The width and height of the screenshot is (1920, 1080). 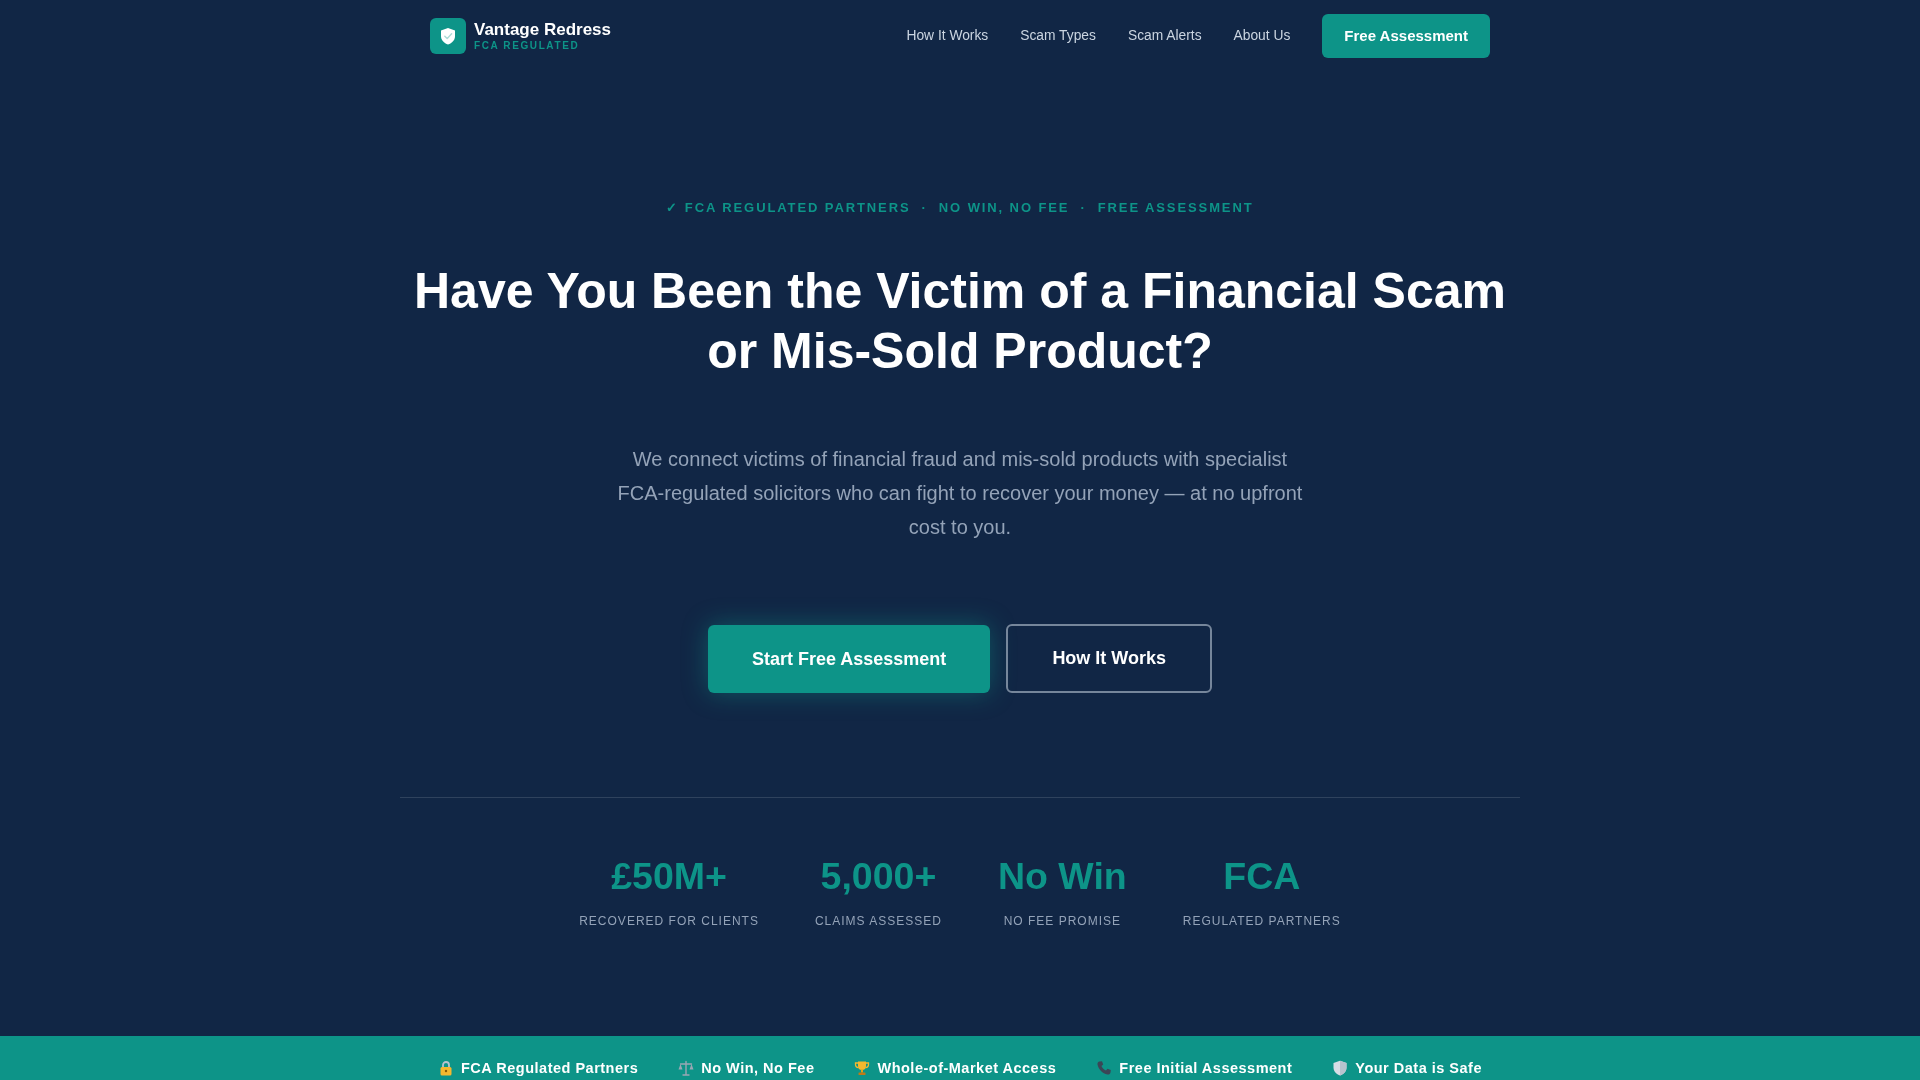 I want to click on phone-icon, so click(x=1104, y=1068).